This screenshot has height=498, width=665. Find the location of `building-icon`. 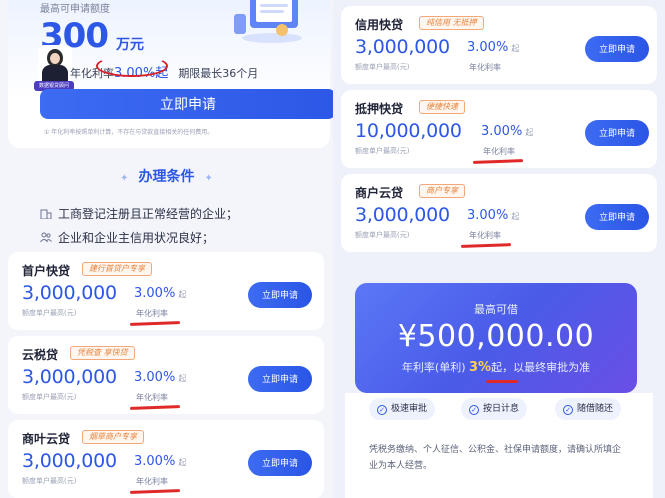

building-icon is located at coordinates (46, 214).